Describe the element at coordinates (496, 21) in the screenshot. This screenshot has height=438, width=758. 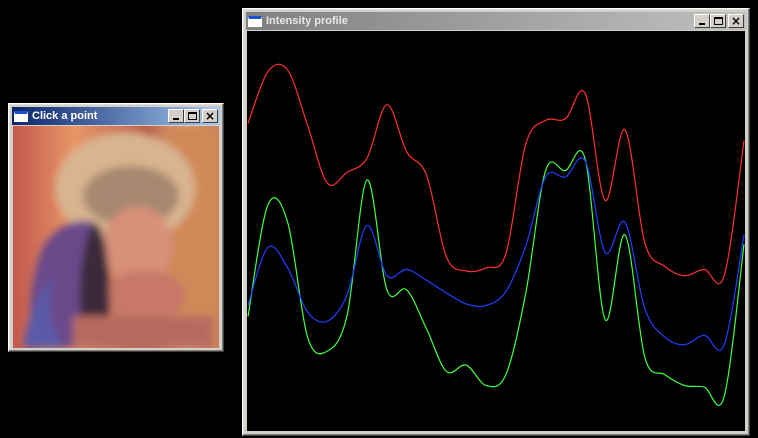
I see `profile-window-titlebar: Intensity profile ×` at that location.